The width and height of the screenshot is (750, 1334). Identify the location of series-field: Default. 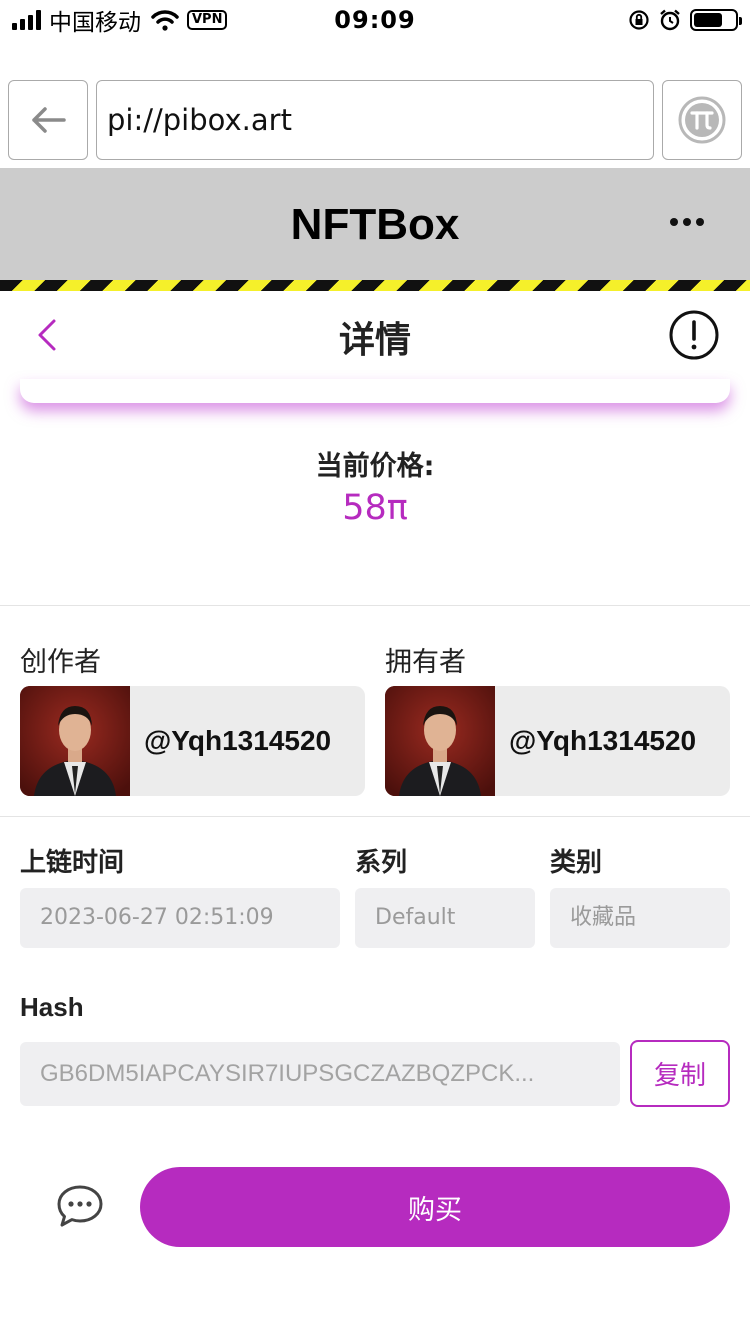
(445, 918).